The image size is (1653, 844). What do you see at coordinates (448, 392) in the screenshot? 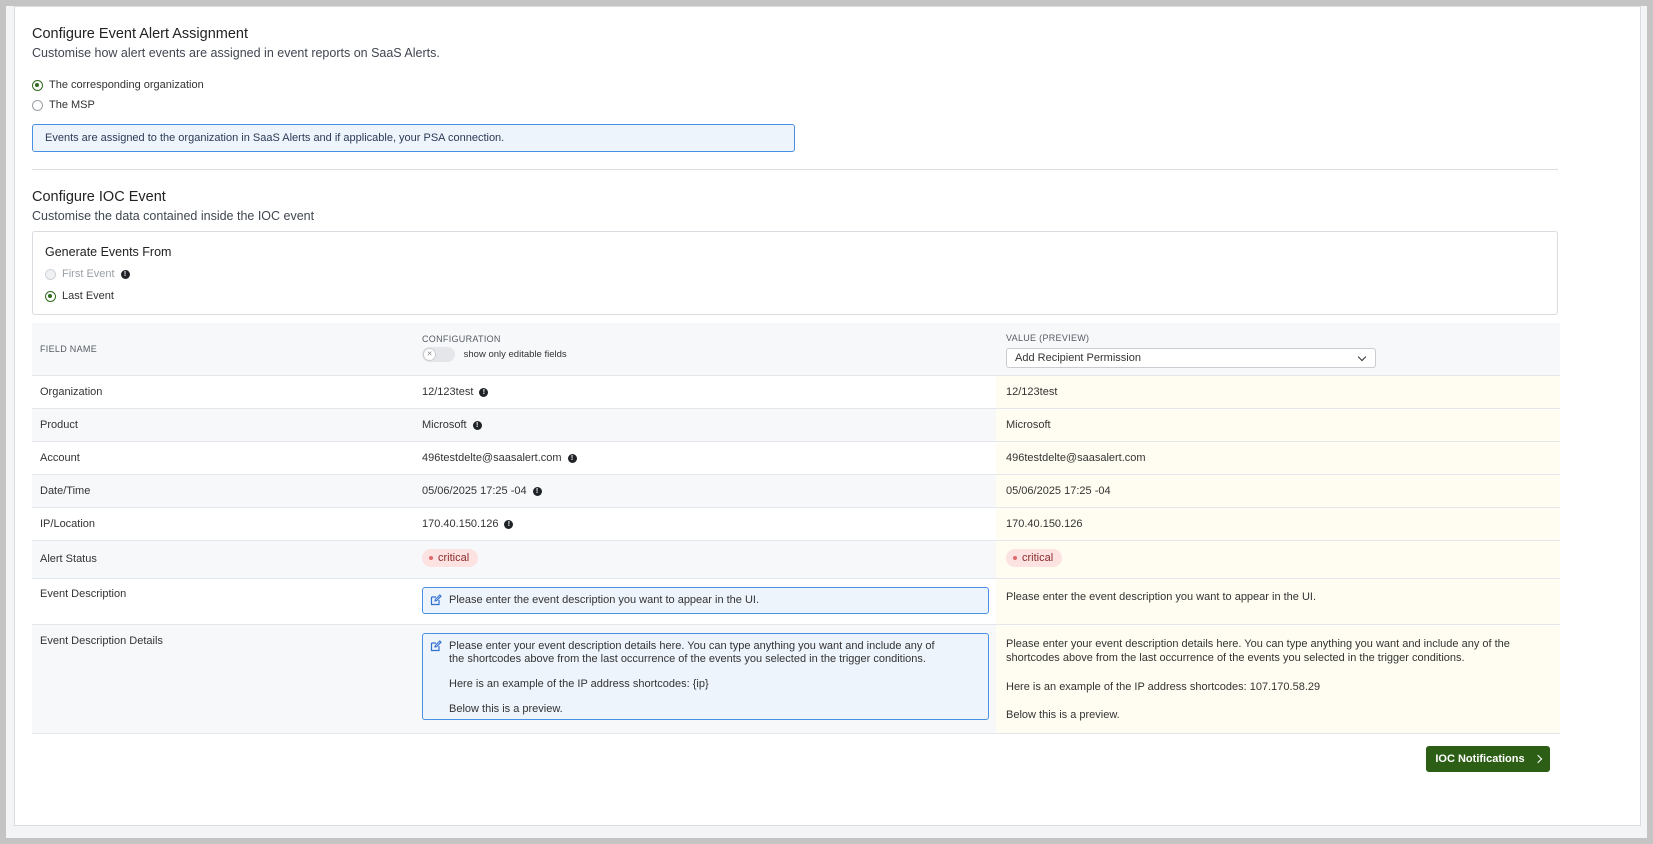
I see `config-text: 12/123test` at bounding box center [448, 392].